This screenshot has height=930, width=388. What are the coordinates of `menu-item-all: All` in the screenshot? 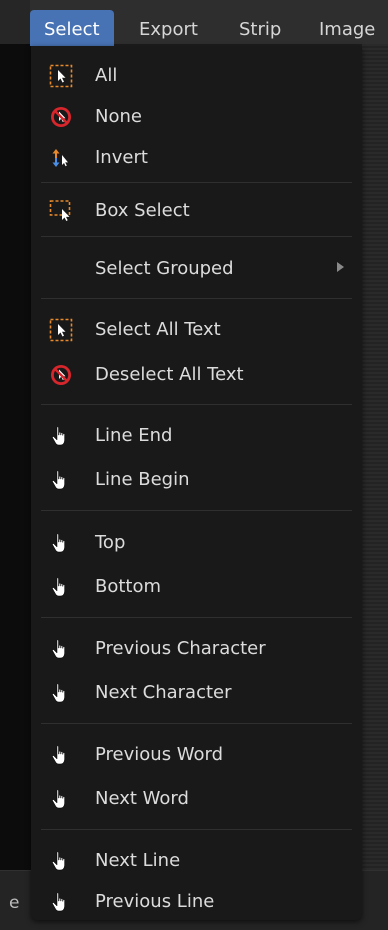 It's located at (196, 76).